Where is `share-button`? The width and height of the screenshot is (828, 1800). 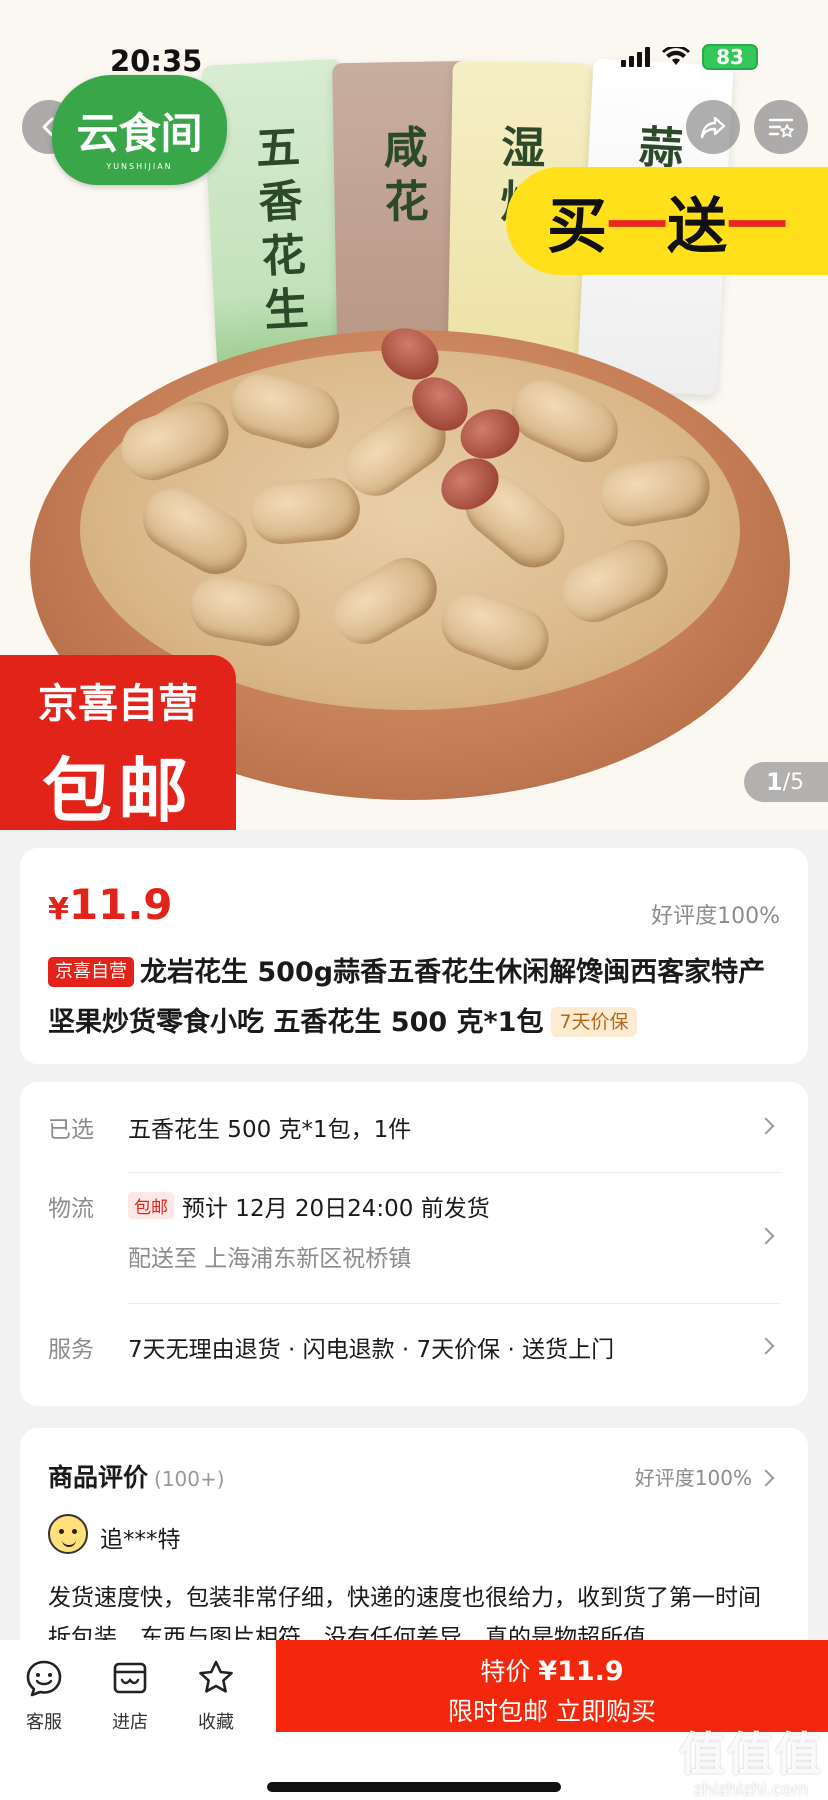
share-button is located at coordinates (713, 127).